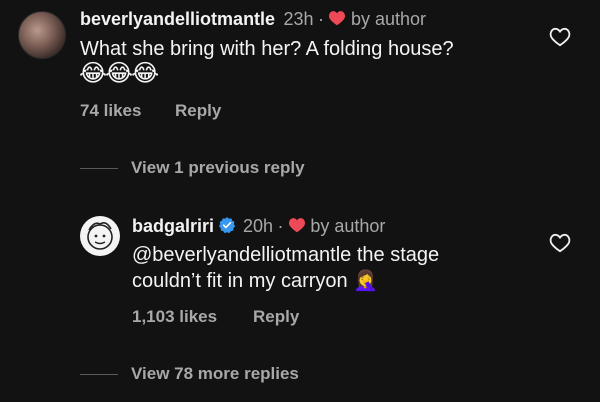 This screenshot has width=600, height=402. I want to click on view-more-replies: View 78 more replies, so click(215, 374).